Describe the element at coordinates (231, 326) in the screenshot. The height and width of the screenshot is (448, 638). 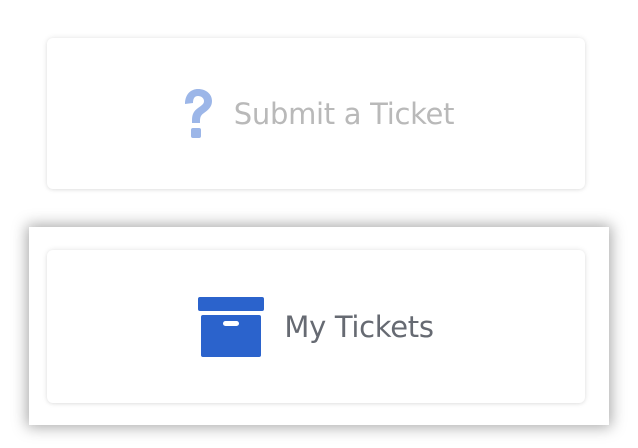
I see `archive-box-icon` at that location.